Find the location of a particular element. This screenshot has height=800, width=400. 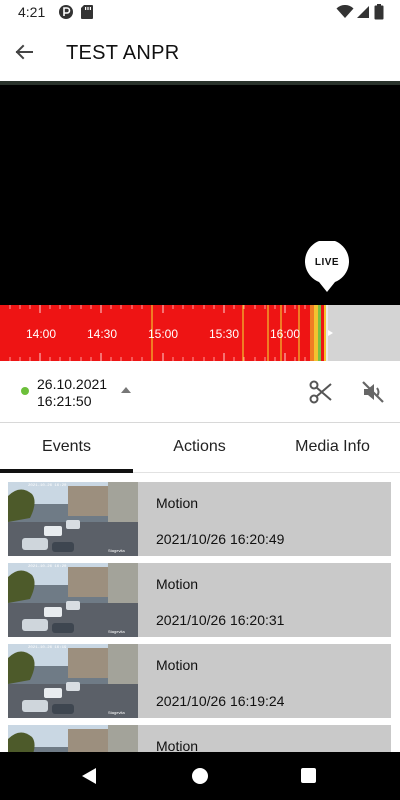

playback-controls: 26.10.2021 16:21:50 is located at coordinates (200, 392).